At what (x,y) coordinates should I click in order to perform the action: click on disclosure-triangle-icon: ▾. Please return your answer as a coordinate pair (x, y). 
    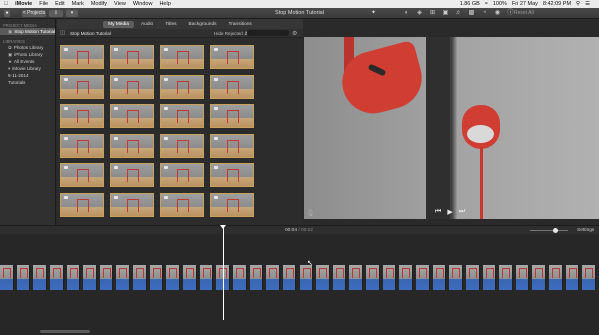
    Looking at the image, I should click on (9, 68).